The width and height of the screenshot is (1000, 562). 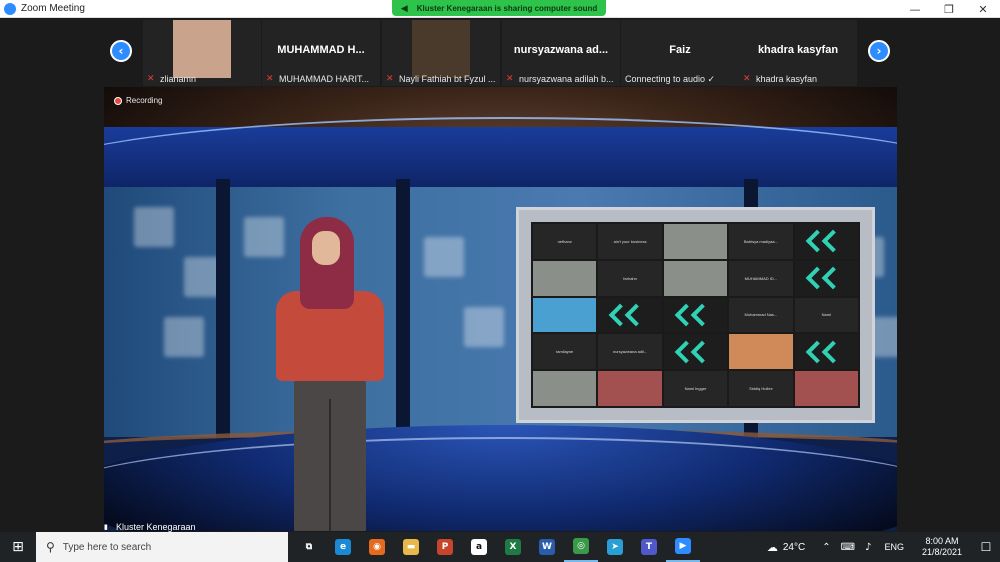 I want to click on taskbar-app-button: ◉, so click(x=377, y=547).